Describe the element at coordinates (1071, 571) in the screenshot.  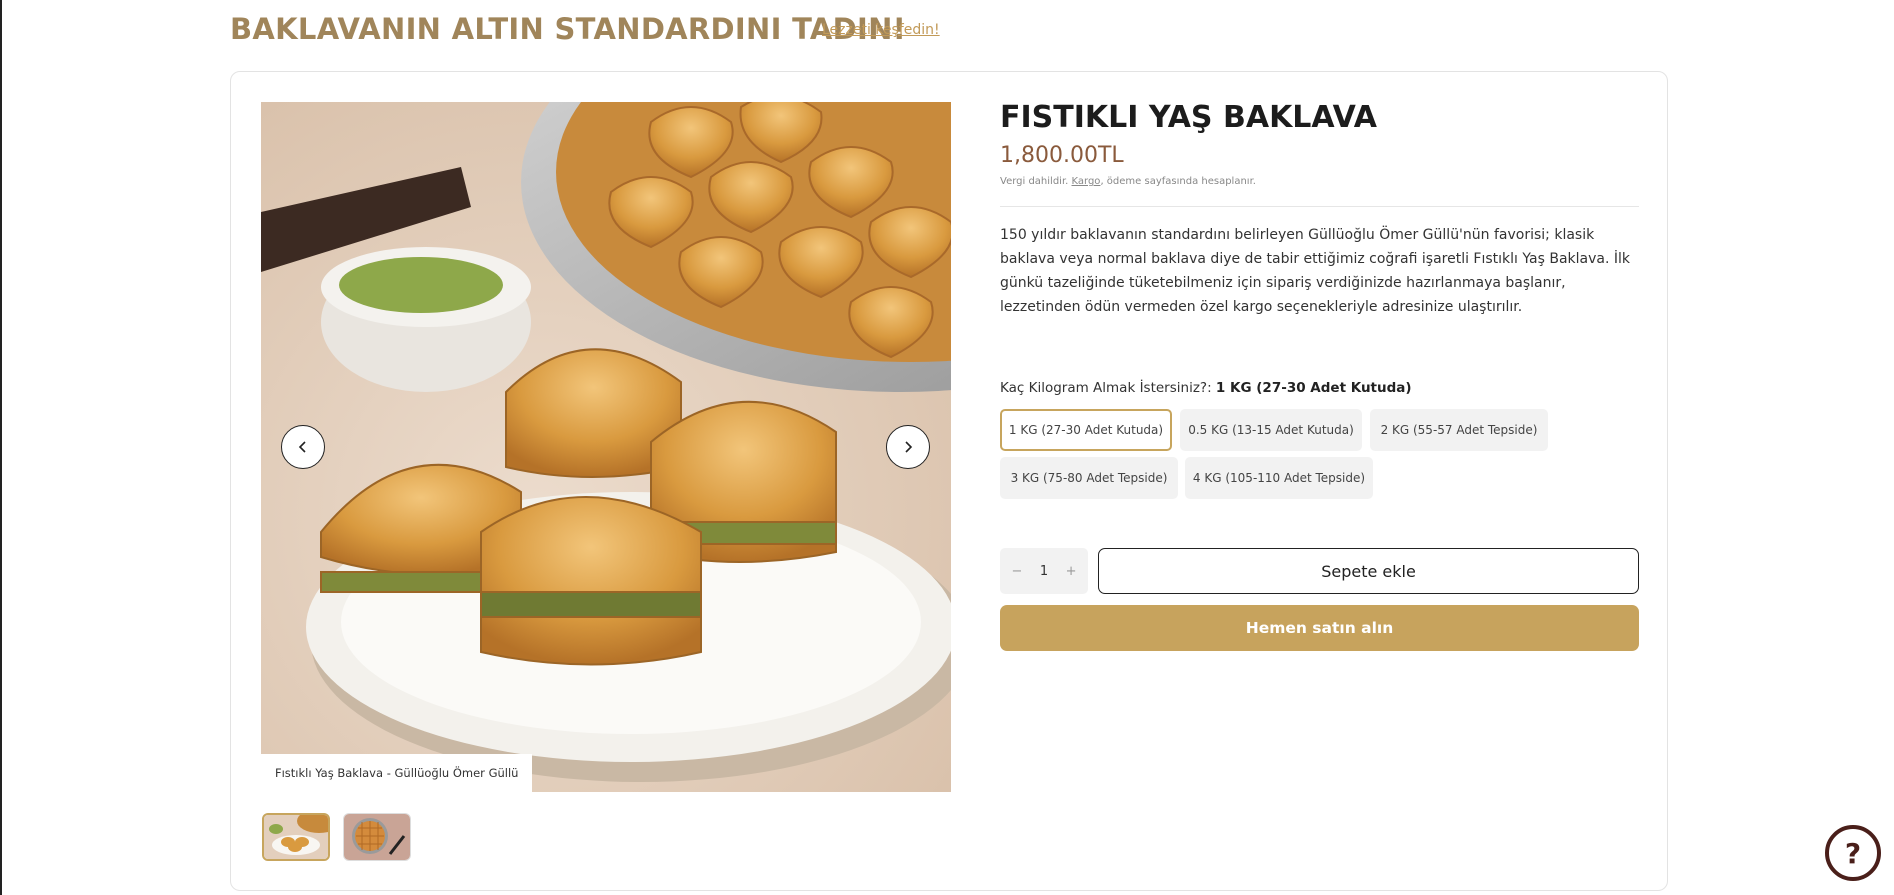
I see `quantity-increase-button: +` at that location.